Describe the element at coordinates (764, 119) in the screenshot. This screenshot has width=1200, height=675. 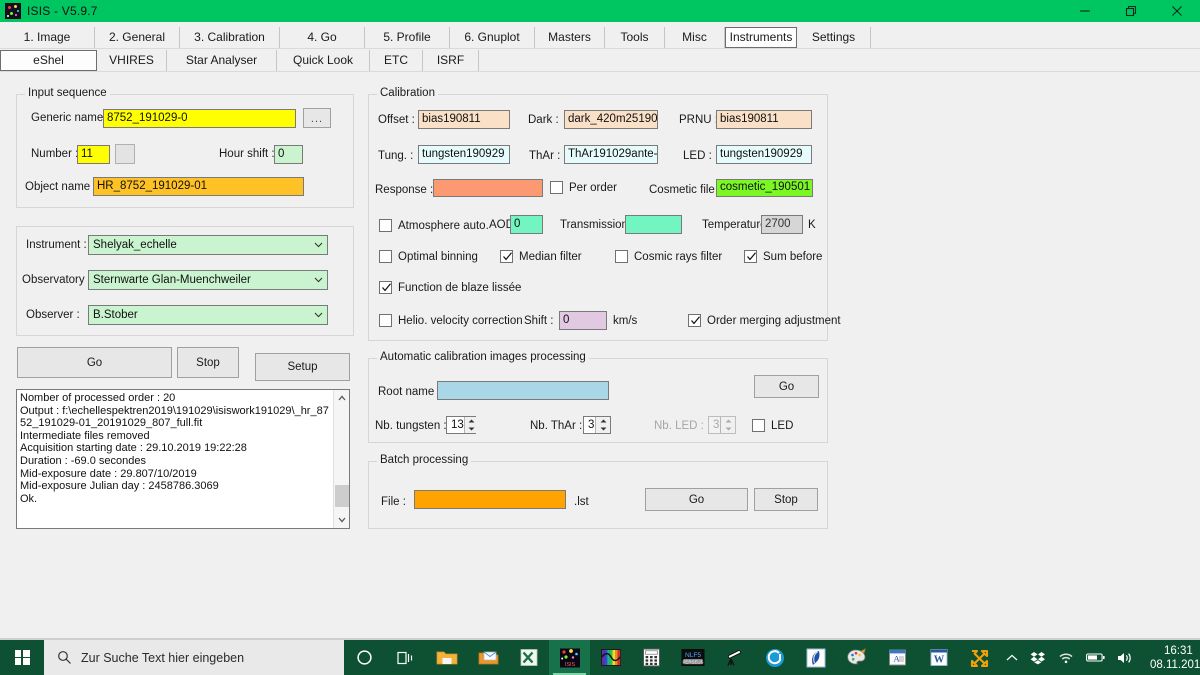
I see `prnu-input: bias190811` at that location.